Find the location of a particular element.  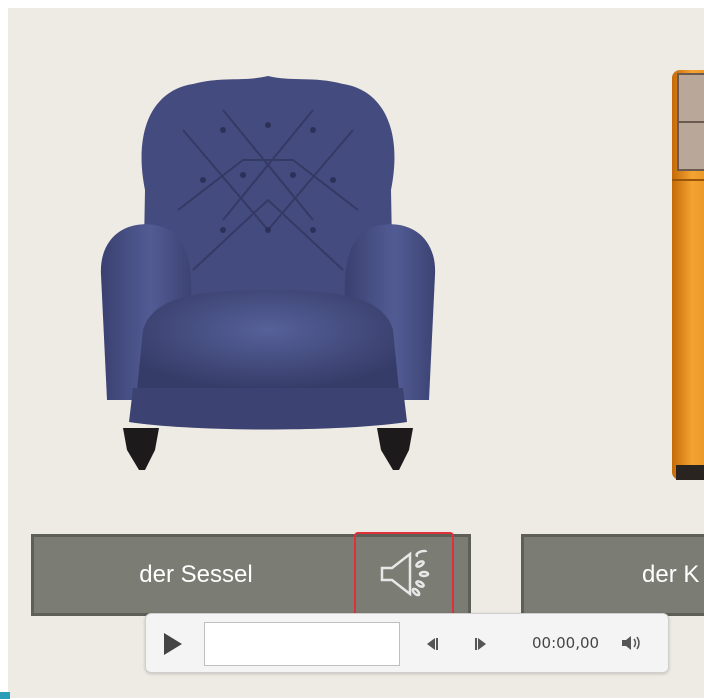

cabinet-image is located at coordinates (688, 275).